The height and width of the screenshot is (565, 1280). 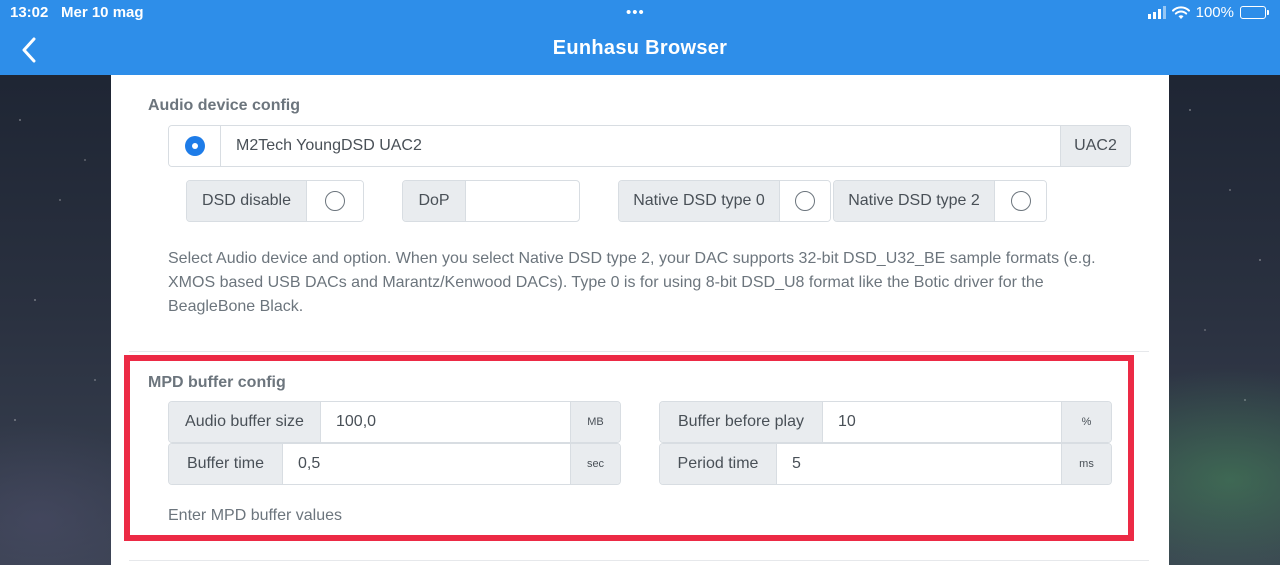 I want to click on audio-buffer-size-label: Audio buffer size, so click(x=244, y=422).